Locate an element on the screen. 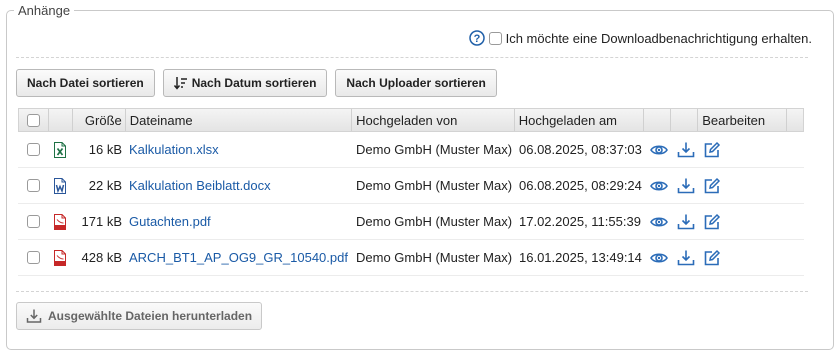 Image resolution: width=840 pixels, height=360 pixels. download-selected-button: Ausgewählte Dateien herunterladen is located at coordinates (139, 316).